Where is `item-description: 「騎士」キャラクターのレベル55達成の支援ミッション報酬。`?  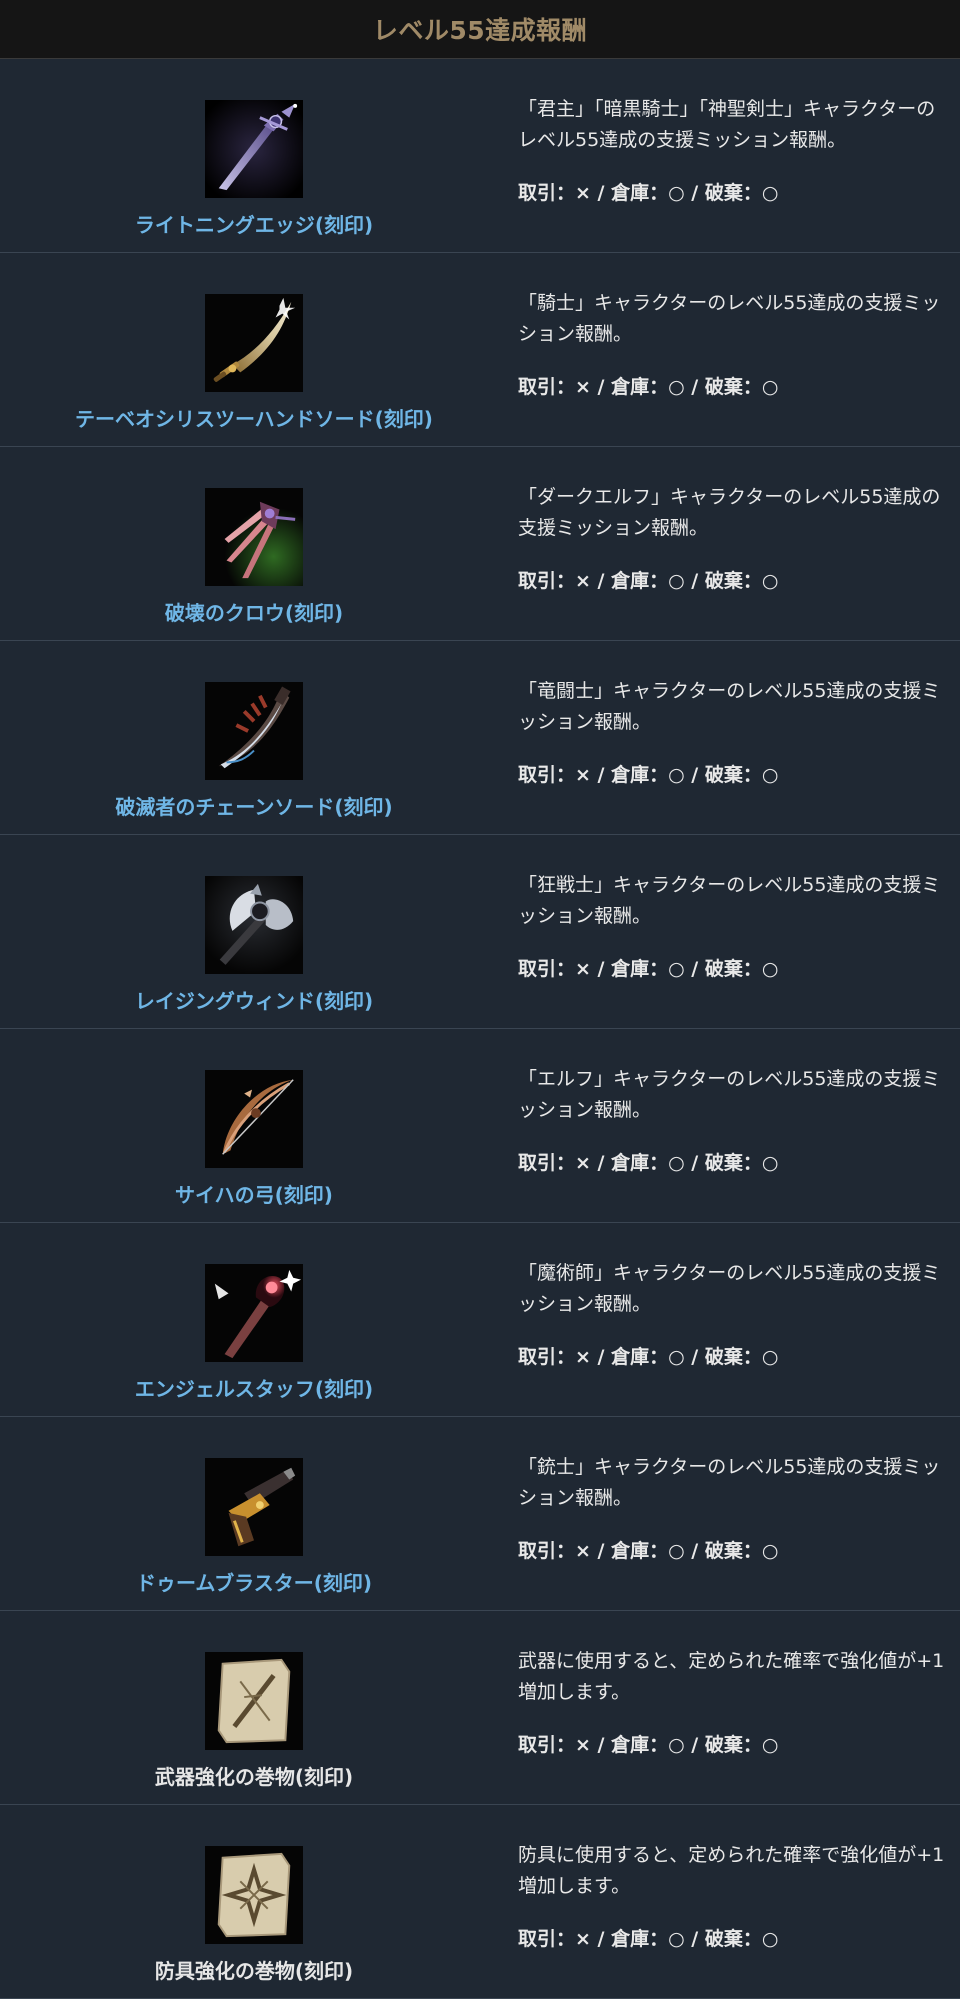 item-description: 「騎士」キャラクターのレベル55達成の支援ミッション報酬。 is located at coordinates (729, 318).